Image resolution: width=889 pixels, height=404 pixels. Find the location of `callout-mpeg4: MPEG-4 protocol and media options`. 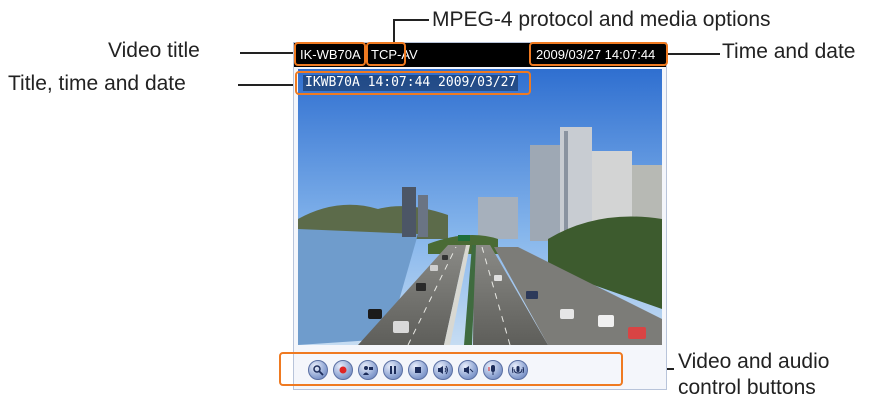

callout-mpeg4: MPEG-4 protocol and media options is located at coordinates (601, 19).